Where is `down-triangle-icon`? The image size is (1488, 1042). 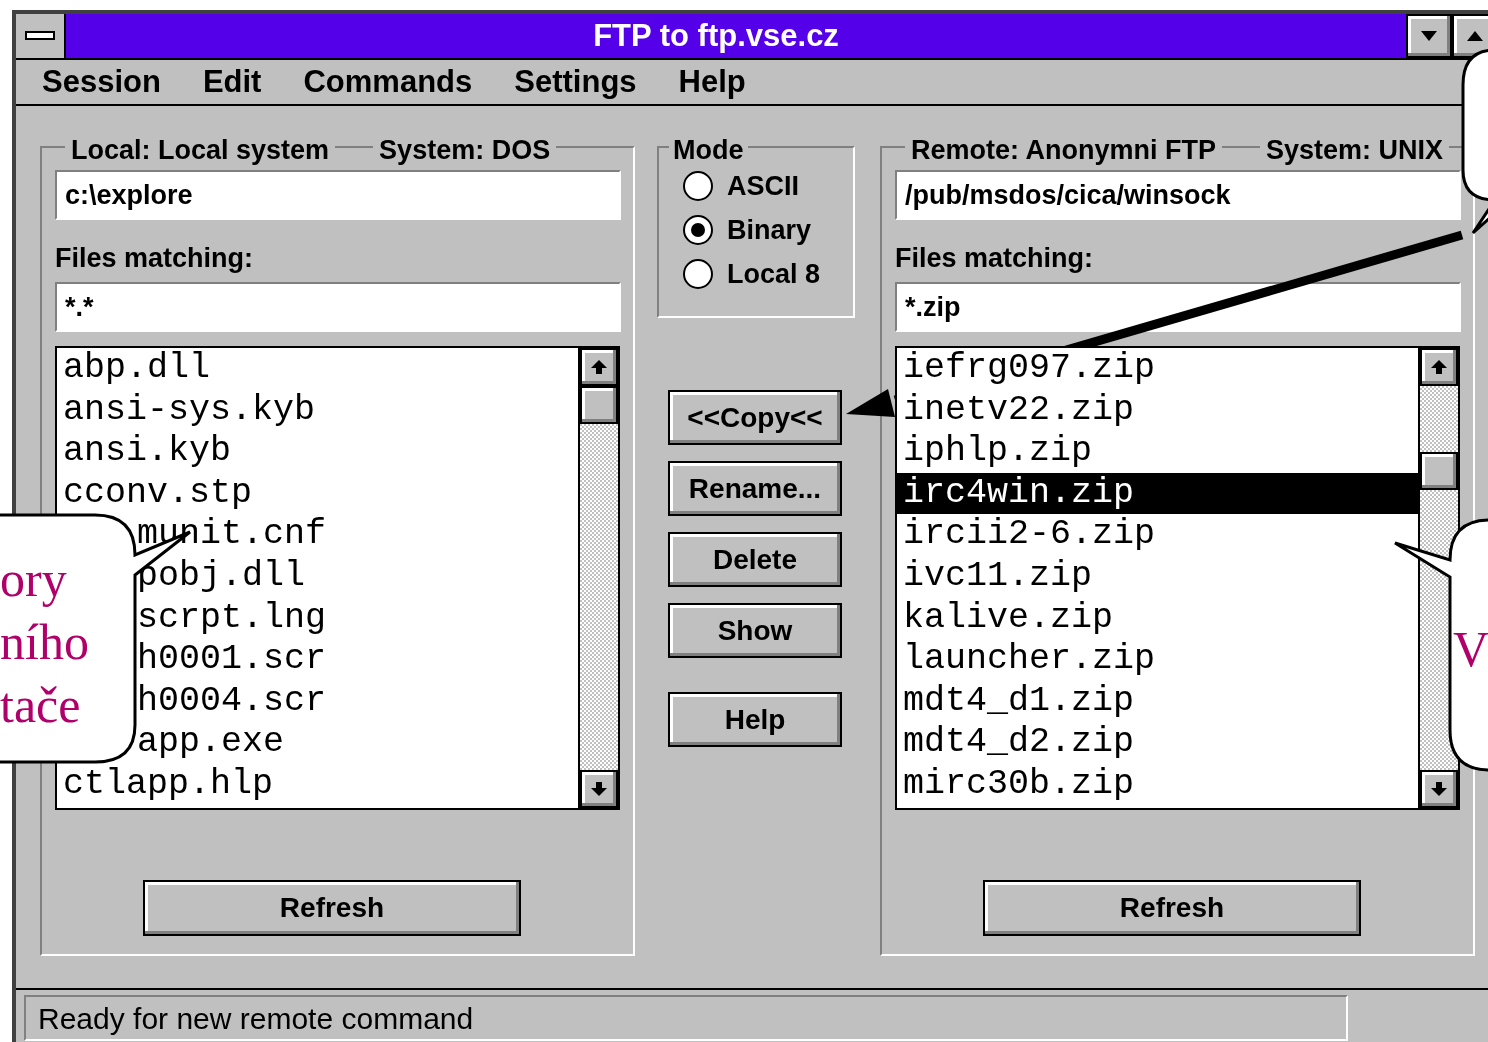 down-triangle-icon is located at coordinates (1429, 36).